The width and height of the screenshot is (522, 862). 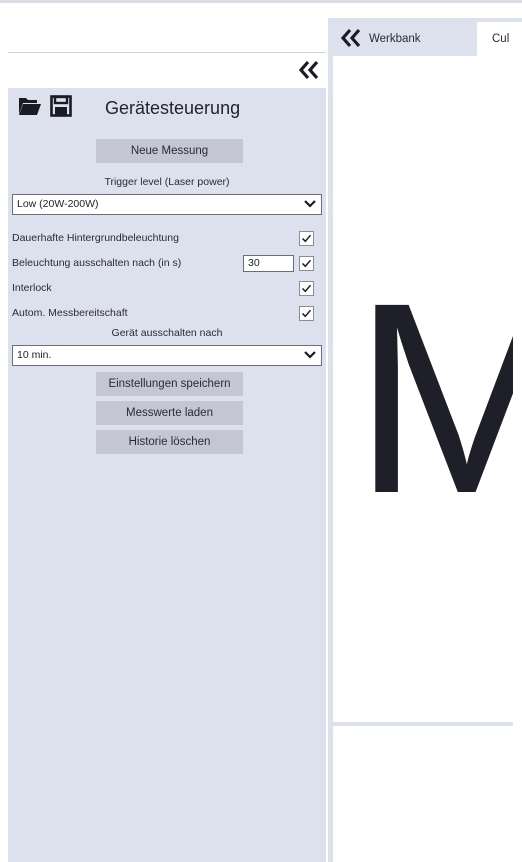 I want to click on interlock-label: Interlock, so click(x=32, y=288).